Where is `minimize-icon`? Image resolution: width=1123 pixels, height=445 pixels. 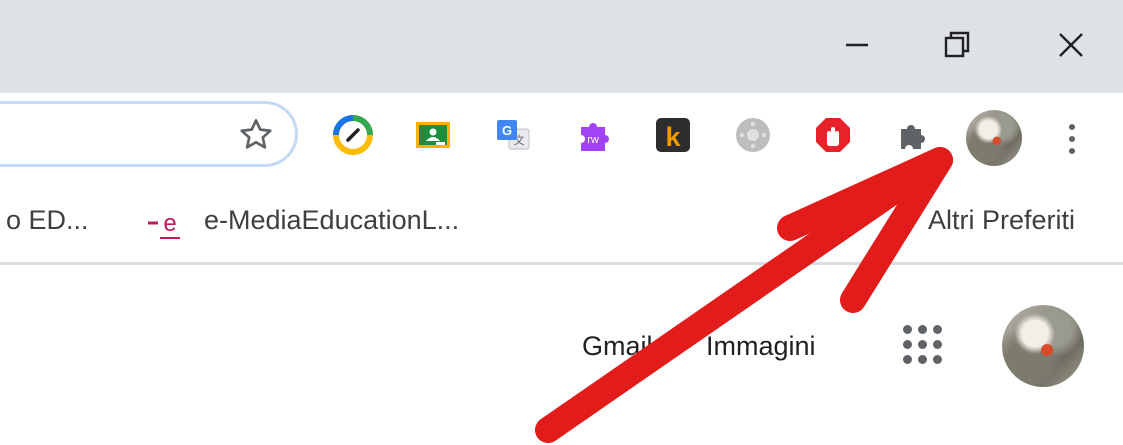
minimize-icon is located at coordinates (857, 45).